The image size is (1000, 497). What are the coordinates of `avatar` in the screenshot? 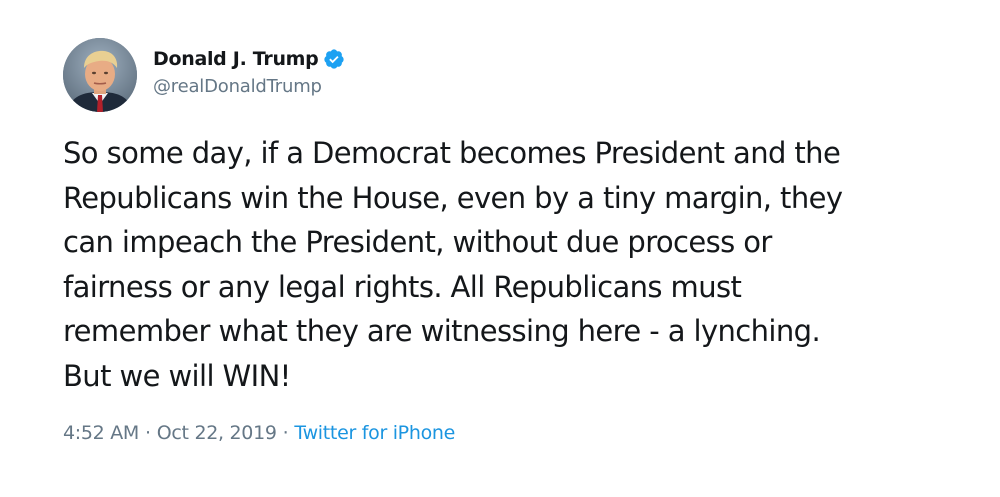 It's located at (100, 75).